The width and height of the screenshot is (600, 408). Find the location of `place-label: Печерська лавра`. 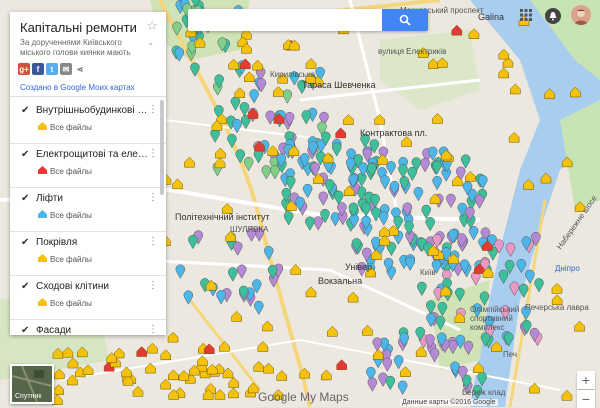

place-label: Печерська лавра is located at coordinates (557, 307).